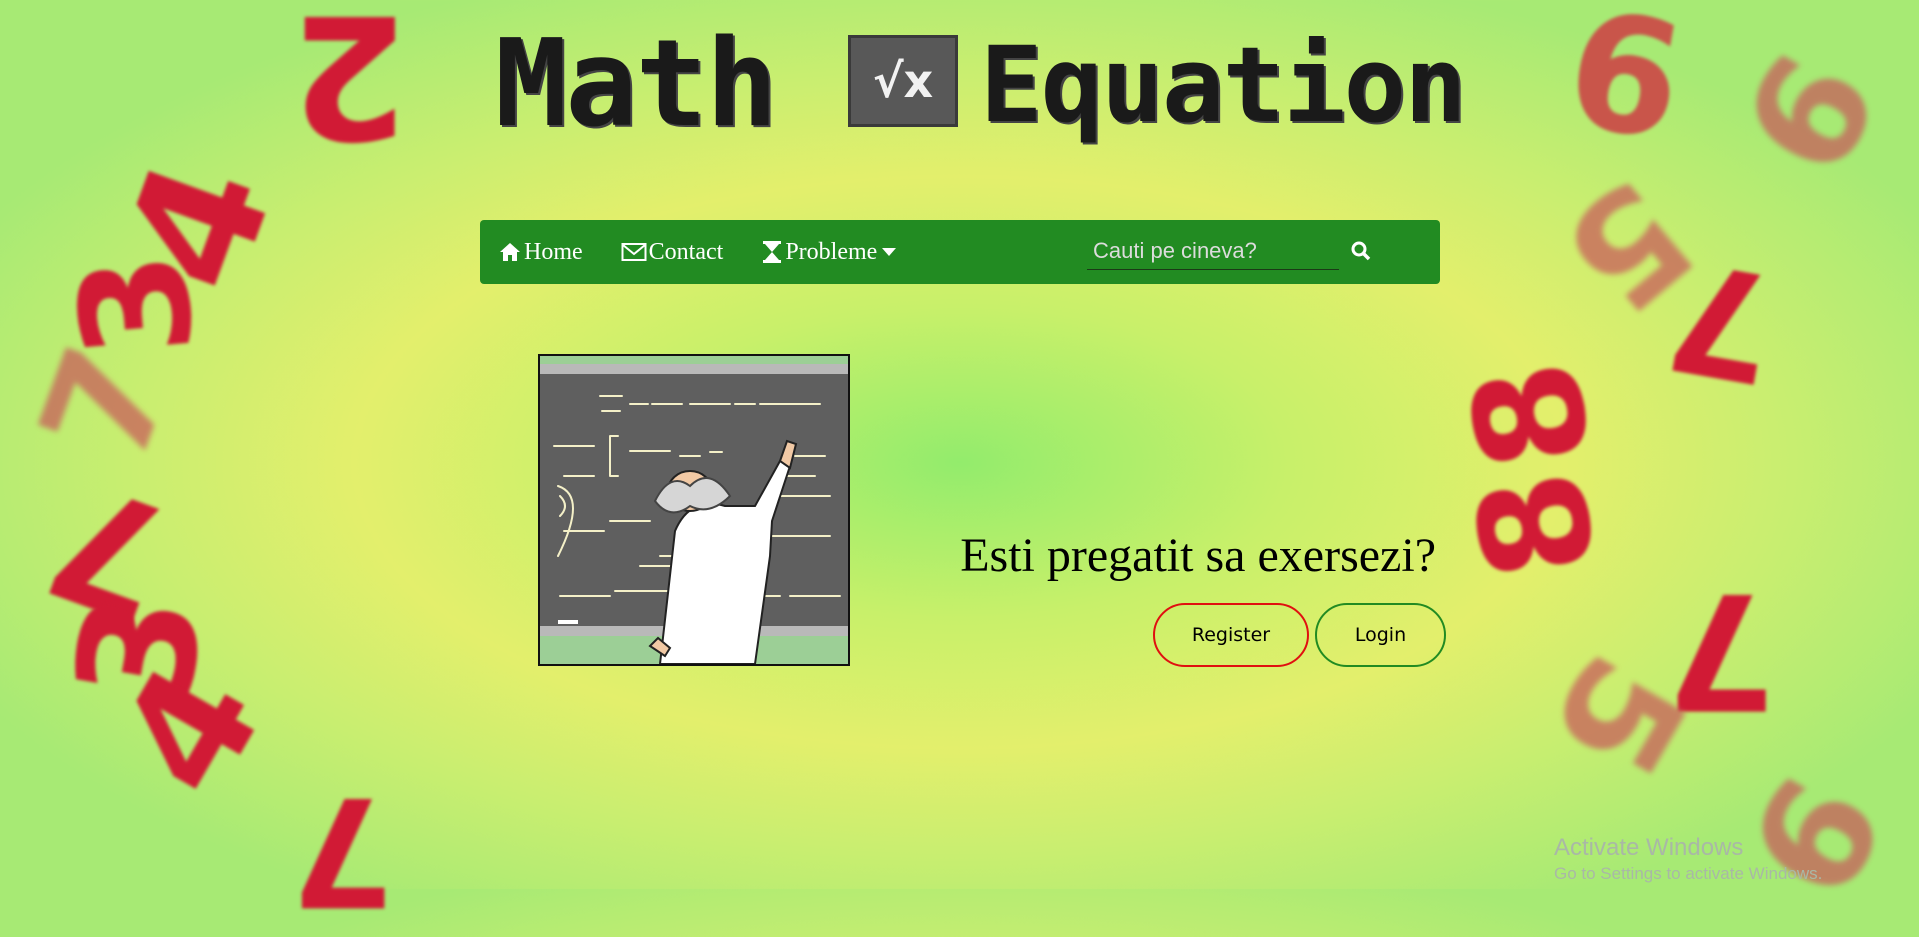 The height and width of the screenshot is (937, 1919). Describe the element at coordinates (772, 252) in the screenshot. I see `hourglass-icon` at that location.